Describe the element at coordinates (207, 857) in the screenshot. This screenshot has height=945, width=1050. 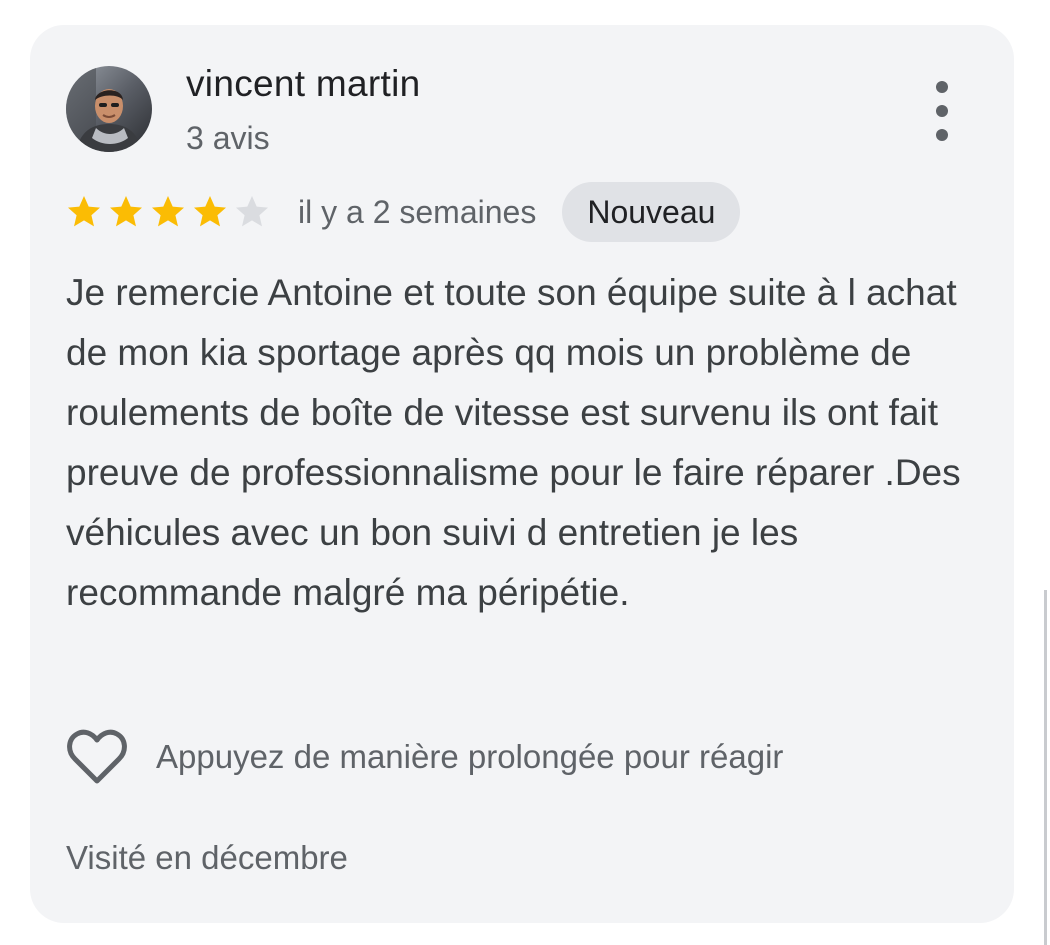
I see `visited-date: Visité en décembre` at that location.